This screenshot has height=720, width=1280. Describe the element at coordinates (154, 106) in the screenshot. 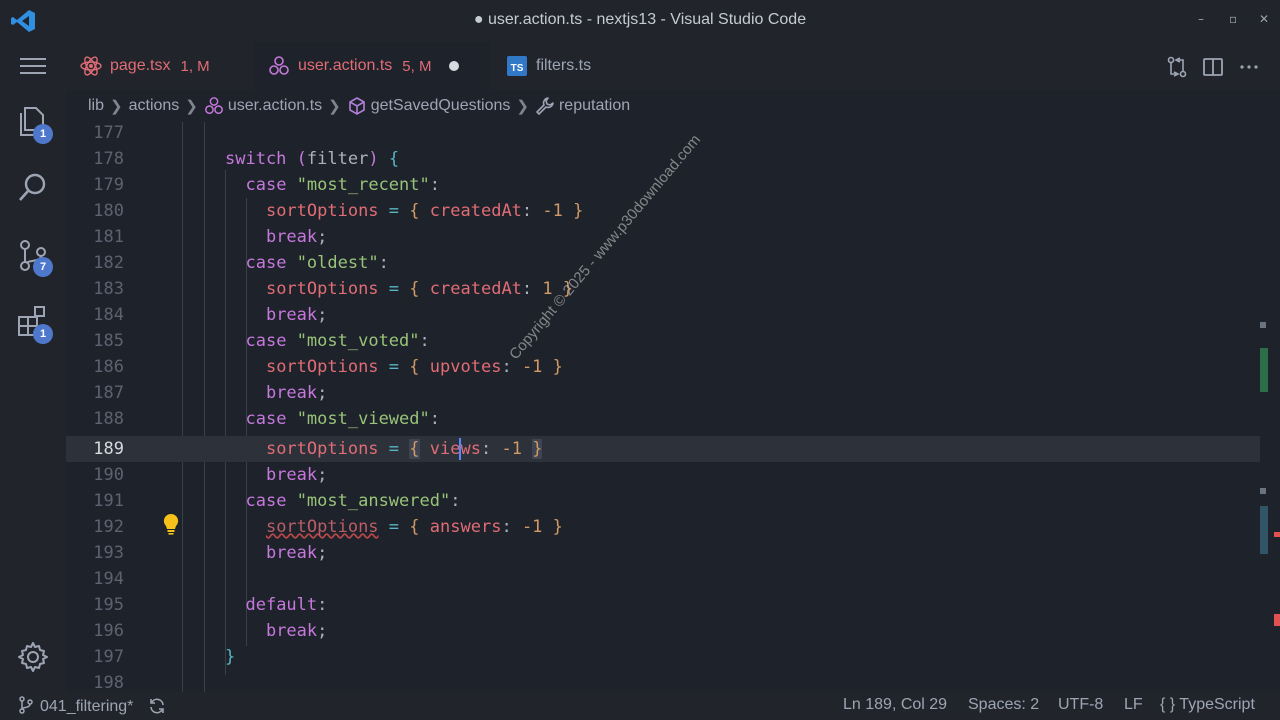

I see `breadcrumb-item-actions: actions` at that location.